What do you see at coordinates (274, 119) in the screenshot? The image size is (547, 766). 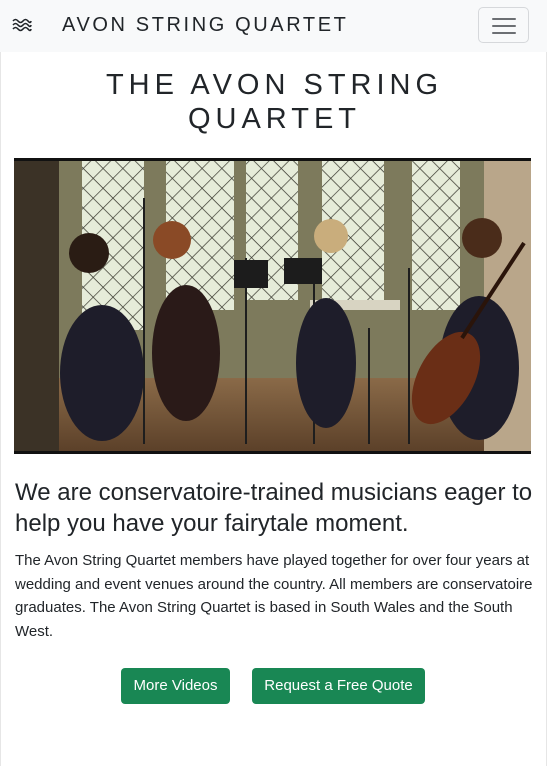 I see `page-title-line-2: QUARTET` at bounding box center [274, 119].